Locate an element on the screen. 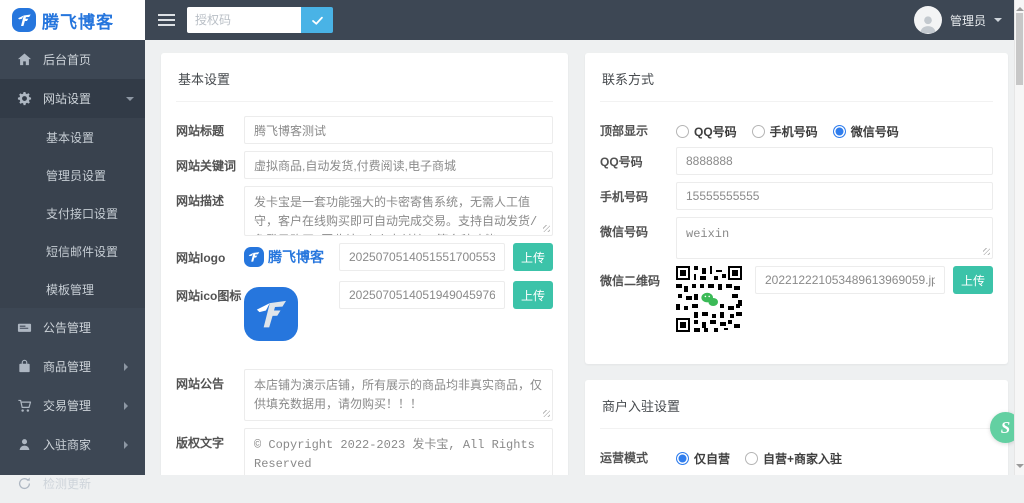 This screenshot has height=503, width=1024. top-header: 腾飞博客 管理员 is located at coordinates (512, 20).